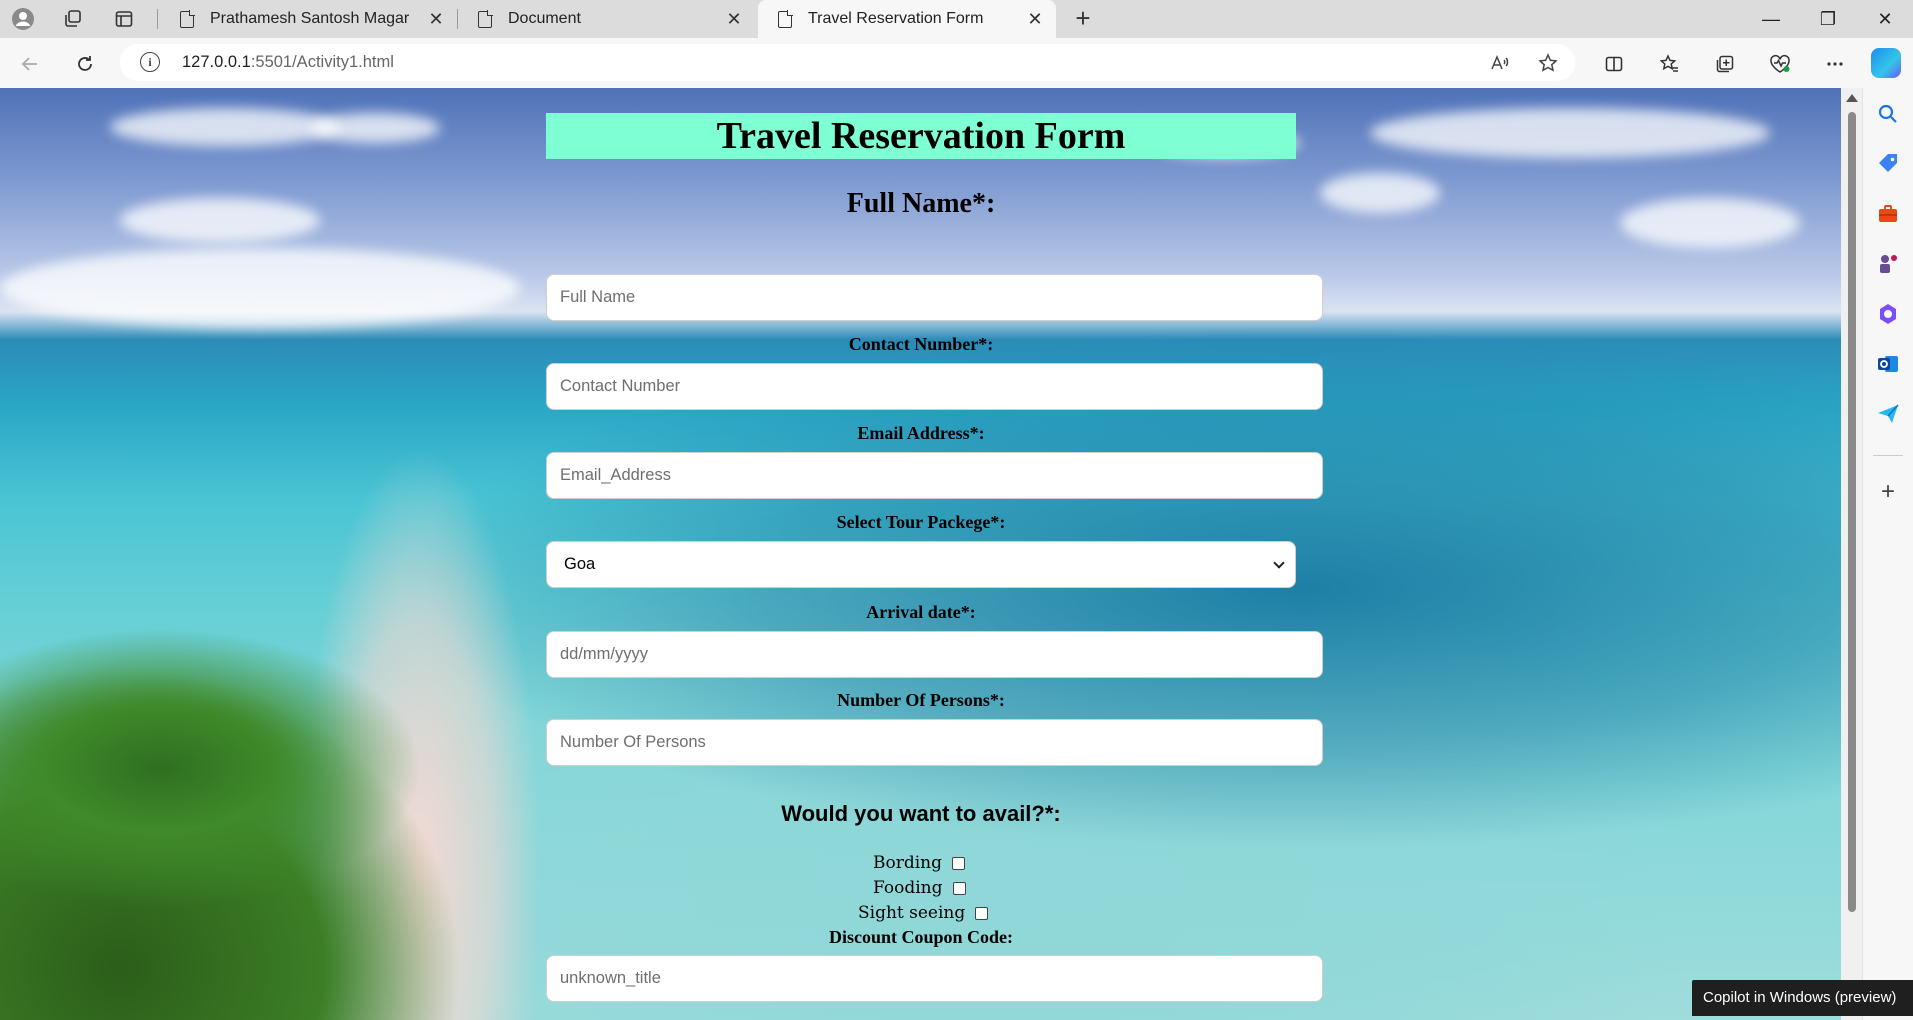 This screenshot has height=1020, width=1913. I want to click on scroll-up-arrow-icon, so click(1852, 98).